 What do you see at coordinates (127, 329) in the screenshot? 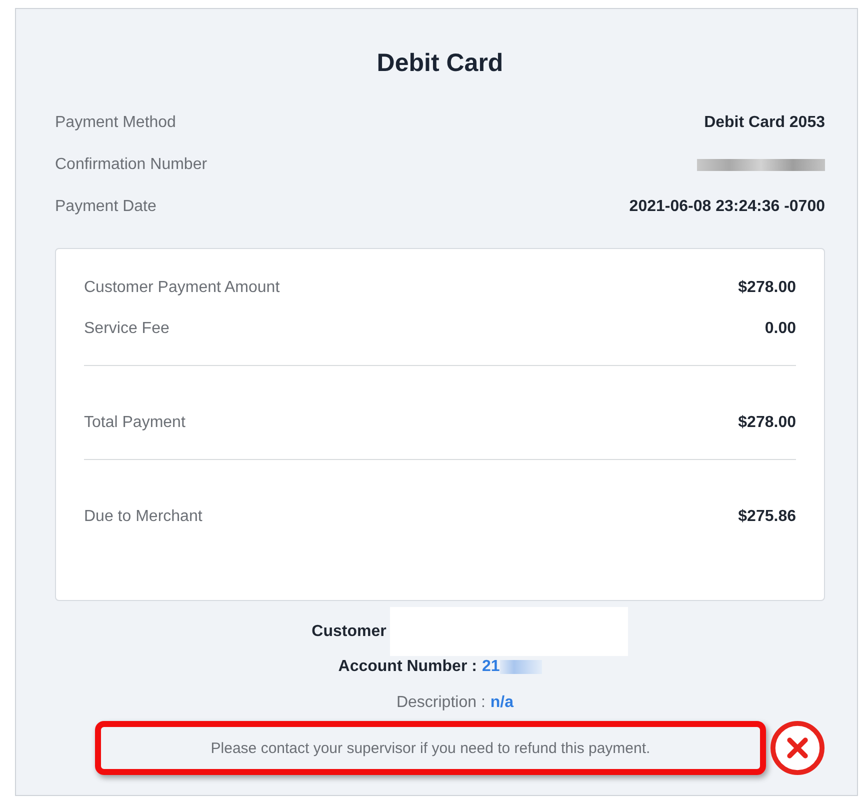
I see `summary-label: Service Fee` at bounding box center [127, 329].